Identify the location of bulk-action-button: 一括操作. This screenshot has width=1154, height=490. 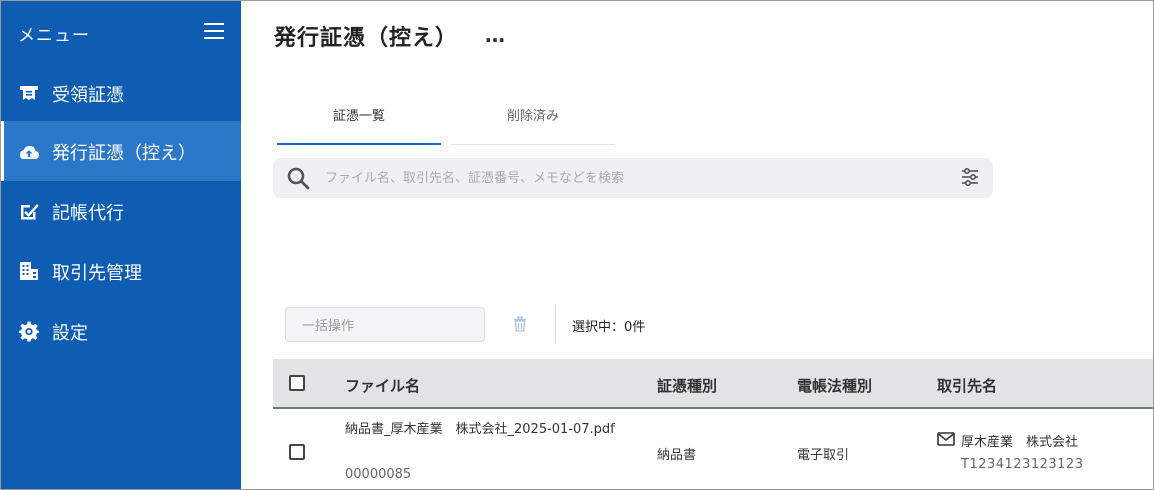
(385, 324).